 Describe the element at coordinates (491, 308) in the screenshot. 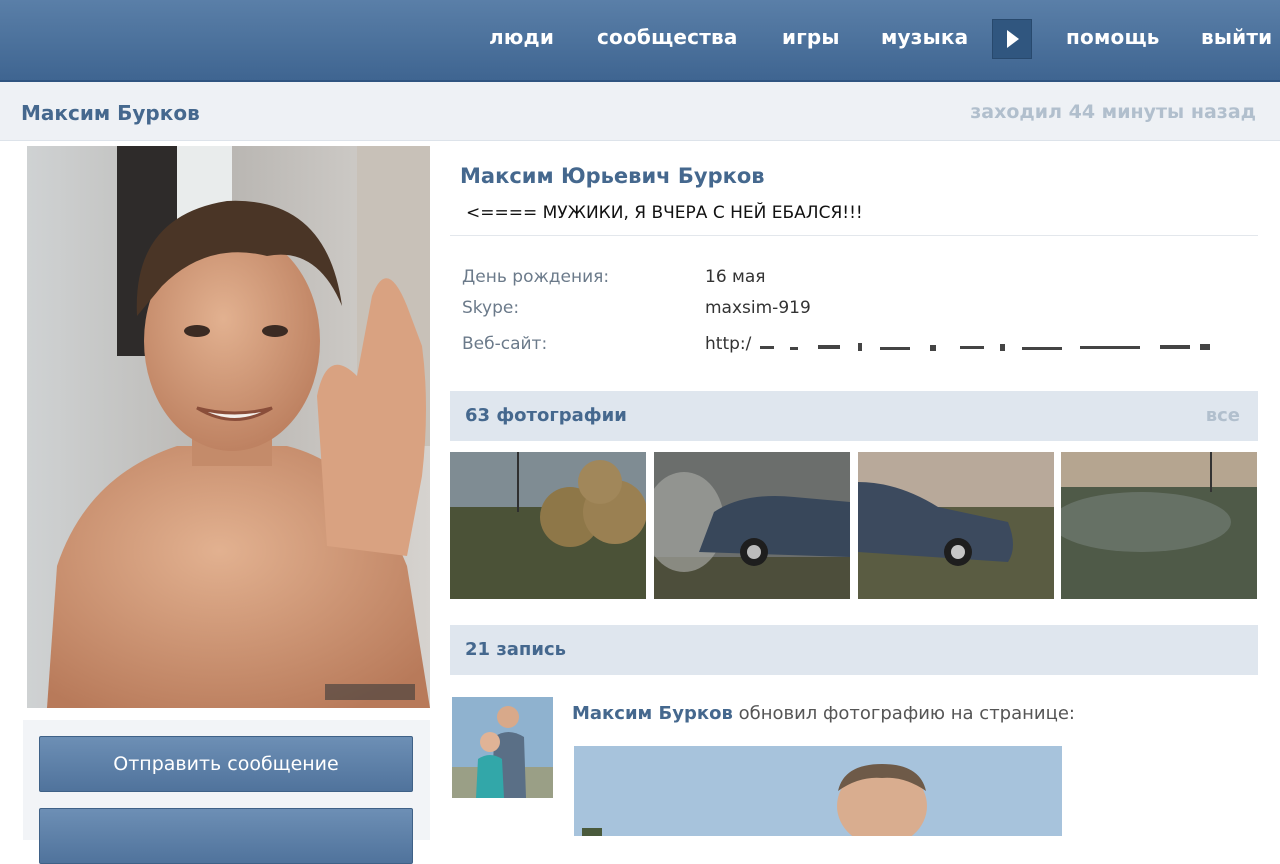

I see `info-label-skype: Skype:` at that location.